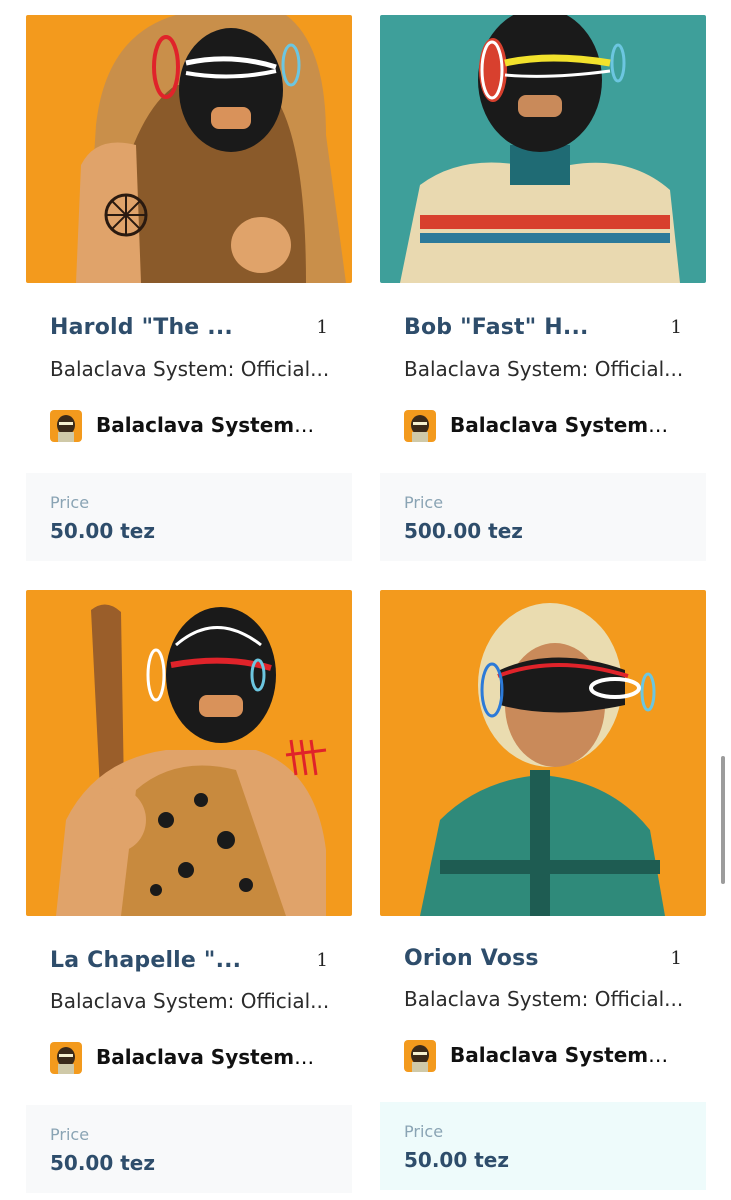 This screenshot has height=1200, width=731. What do you see at coordinates (463, 531) in the screenshot?
I see `price-value: 500.00 tez` at bounding box center [463, 531].